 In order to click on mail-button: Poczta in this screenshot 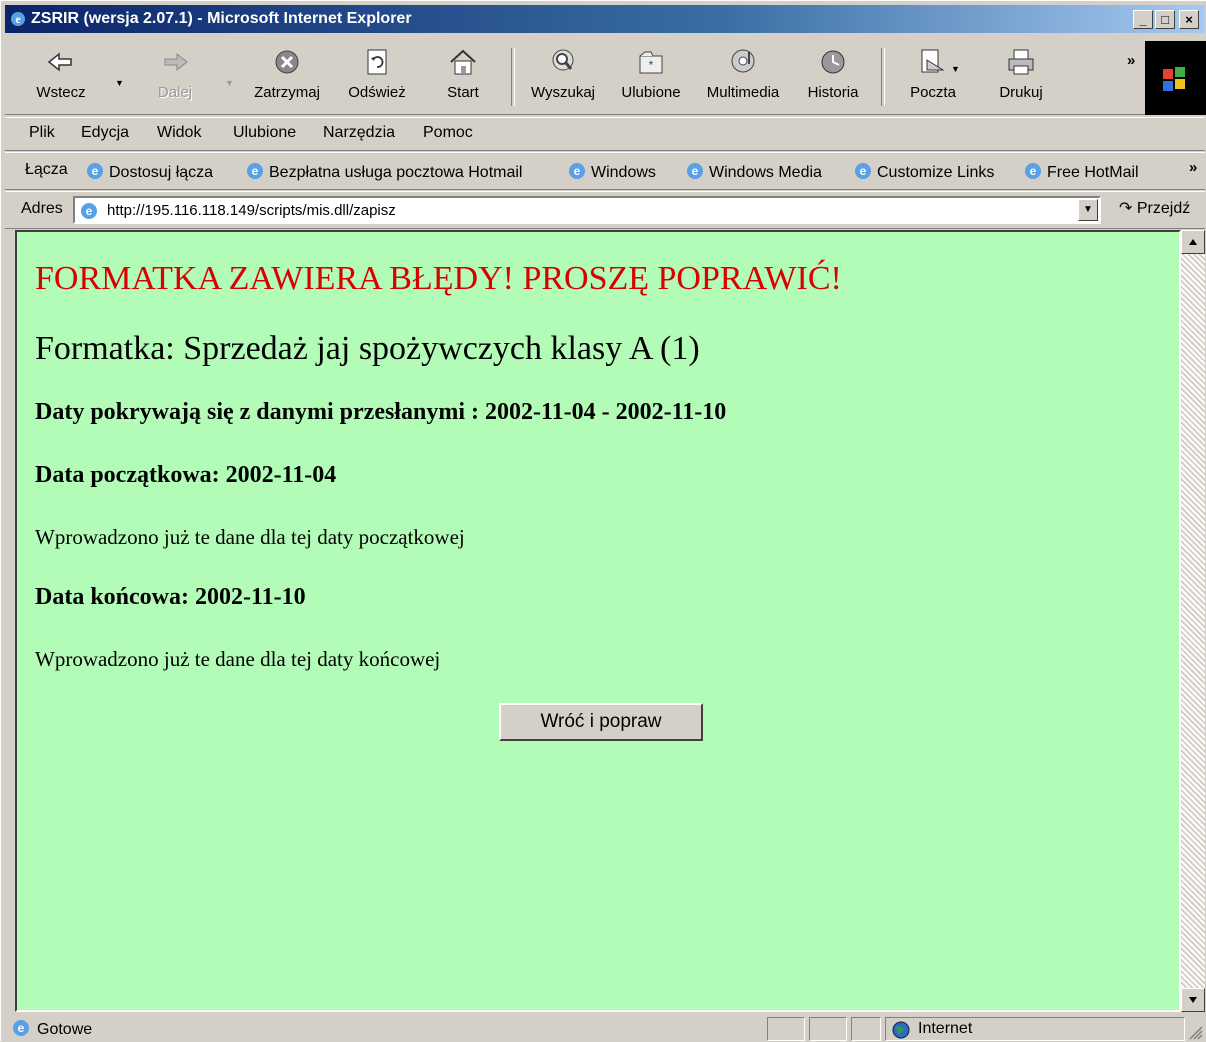, I will do `click(933, 79)`.